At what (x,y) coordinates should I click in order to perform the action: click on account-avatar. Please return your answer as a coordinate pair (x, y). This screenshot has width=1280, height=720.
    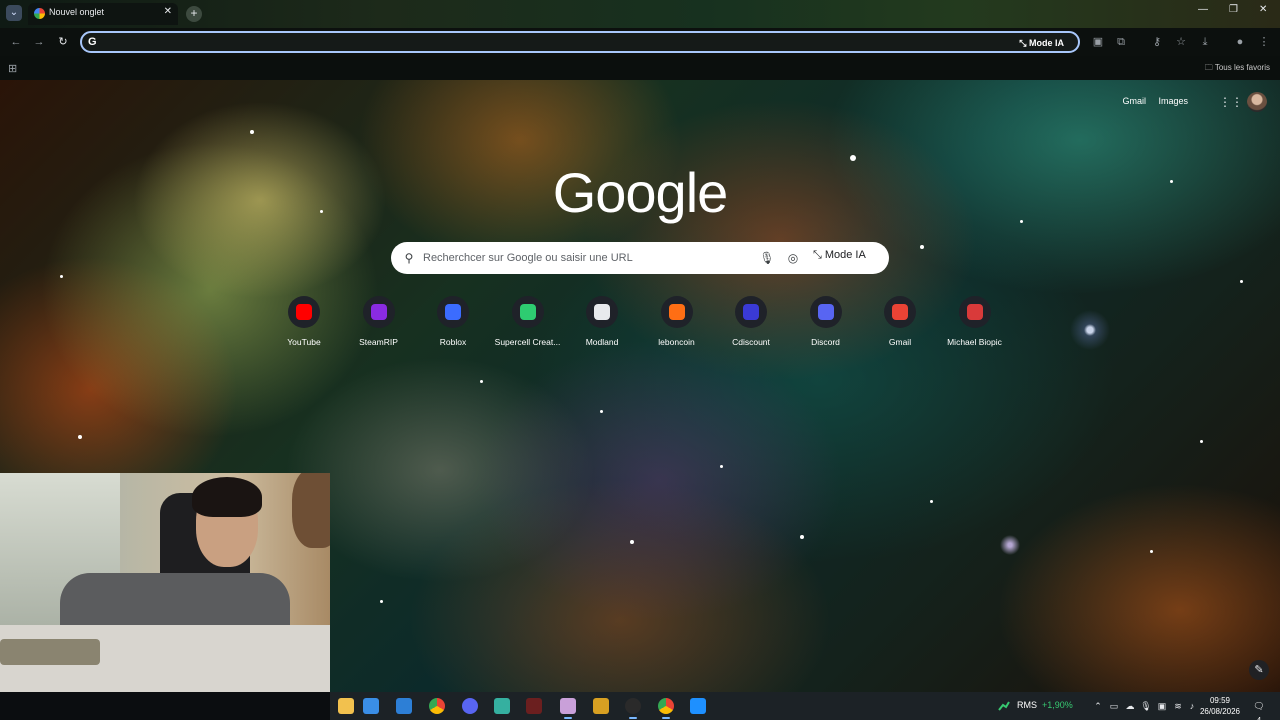
    Looking at the image, I should click on (1257, 102).